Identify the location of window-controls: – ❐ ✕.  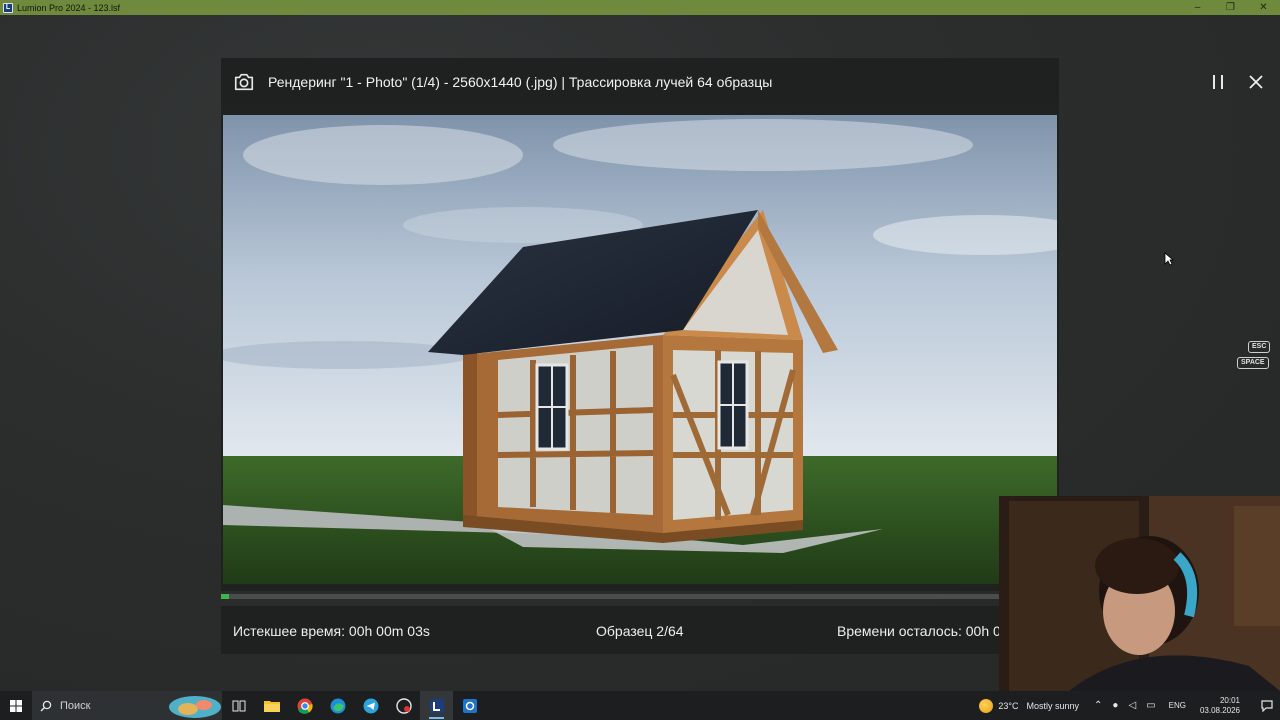
(1230, 7).